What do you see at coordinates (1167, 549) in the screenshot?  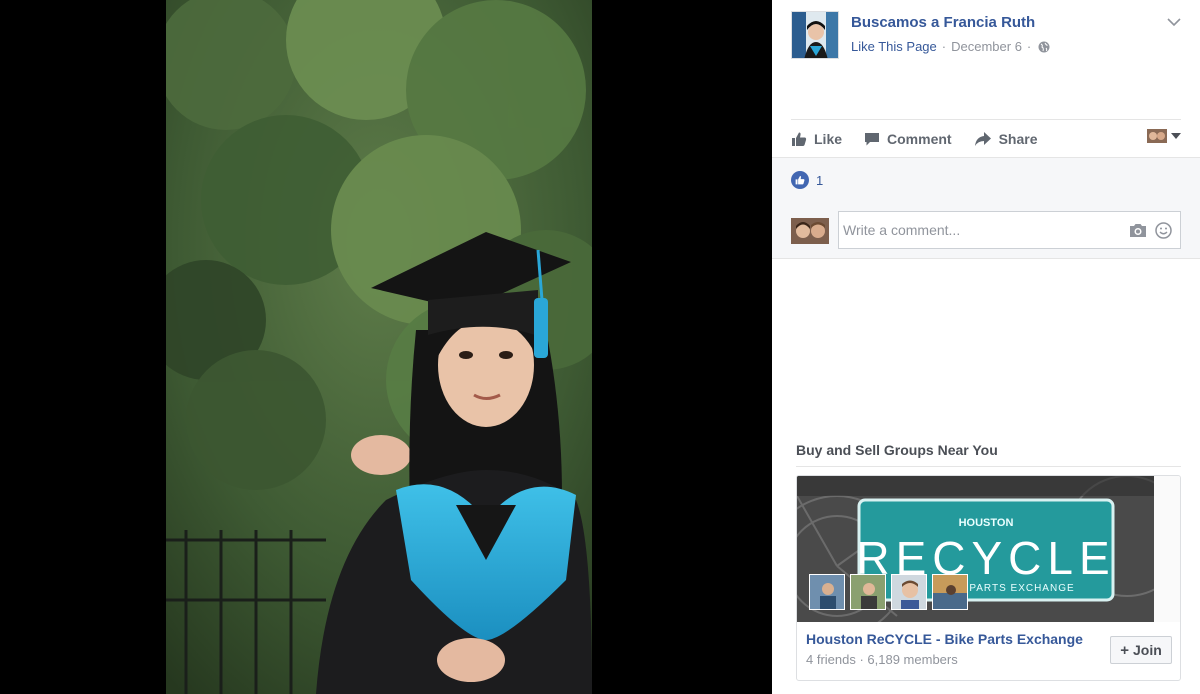 I see `cover-right-edge` at bounding box center [1167, 549].